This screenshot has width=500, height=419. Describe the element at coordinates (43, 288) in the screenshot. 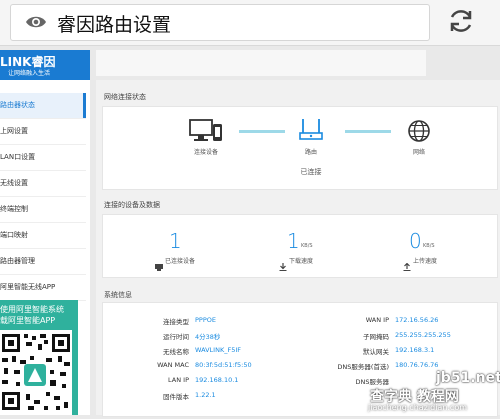

I see `sidebar-item-app: 阿里智能无线APP` at that location.